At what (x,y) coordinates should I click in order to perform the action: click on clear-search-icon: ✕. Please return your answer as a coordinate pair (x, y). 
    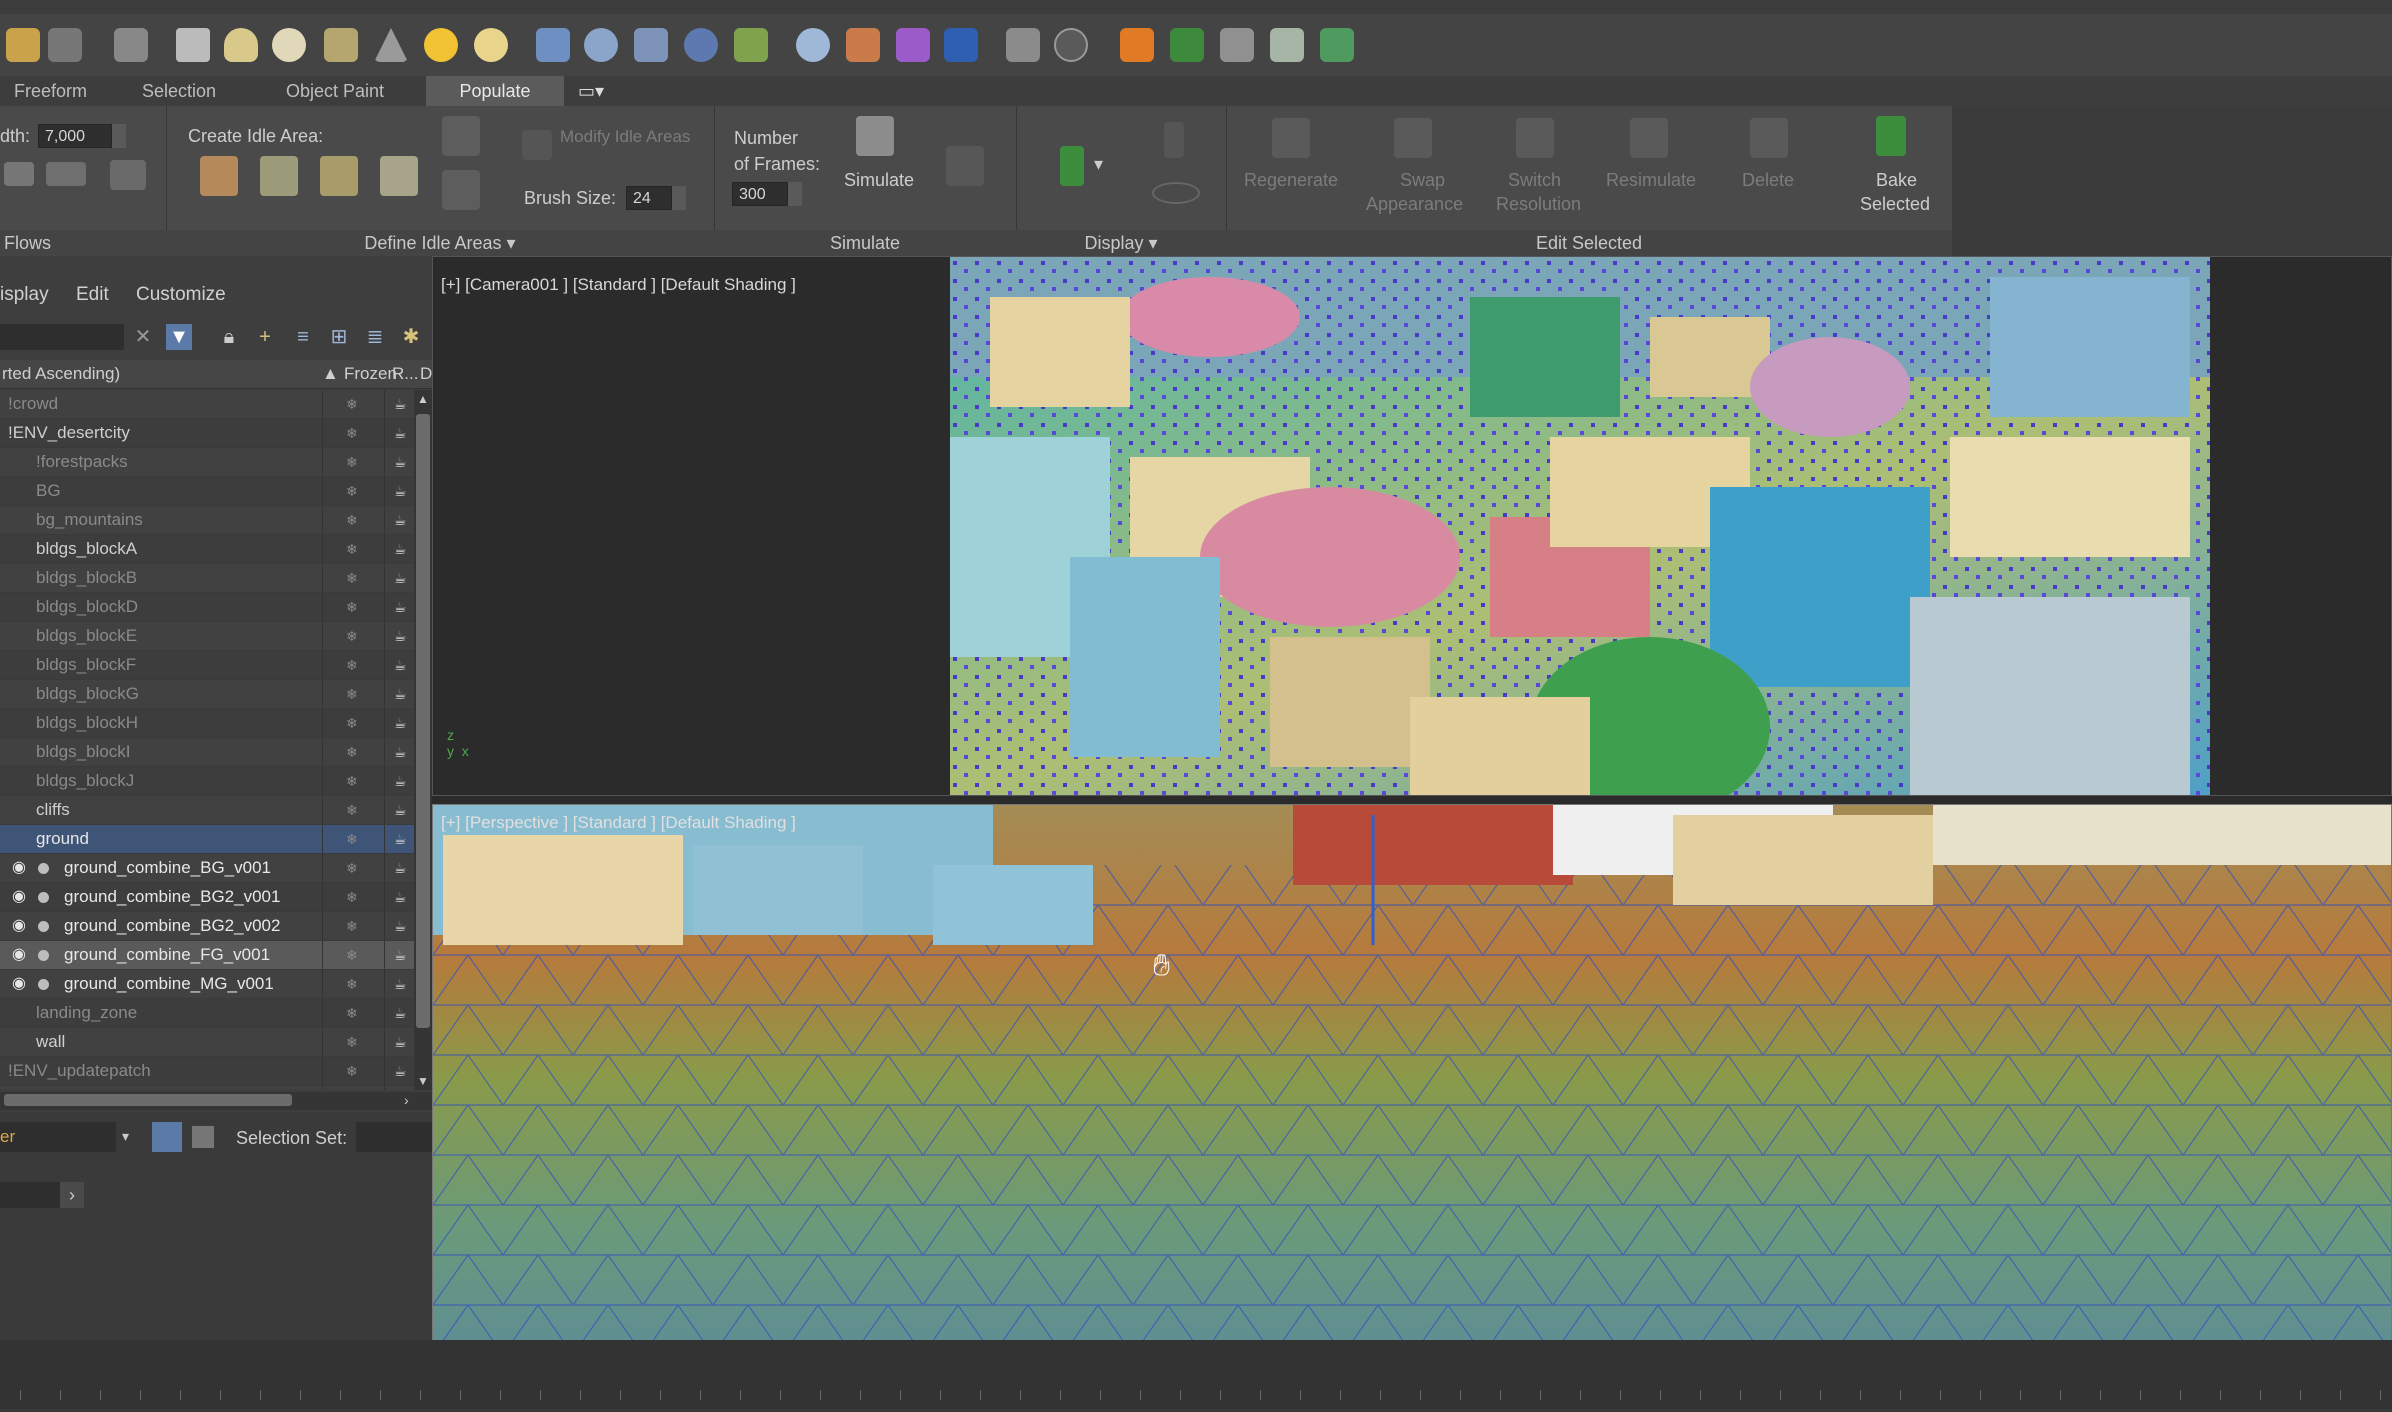
    Looking at the image, I should click on (143, 337).